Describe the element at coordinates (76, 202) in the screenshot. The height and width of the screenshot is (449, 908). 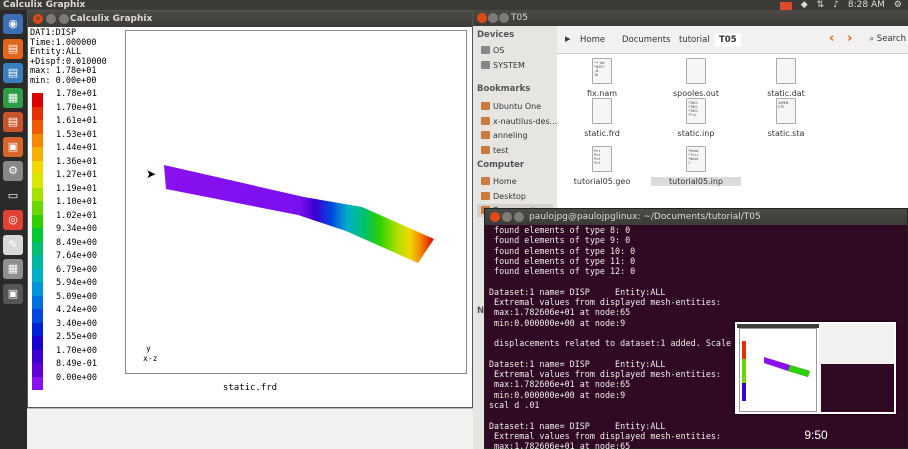
I see `legend-label: 1.10e+01` at that location.